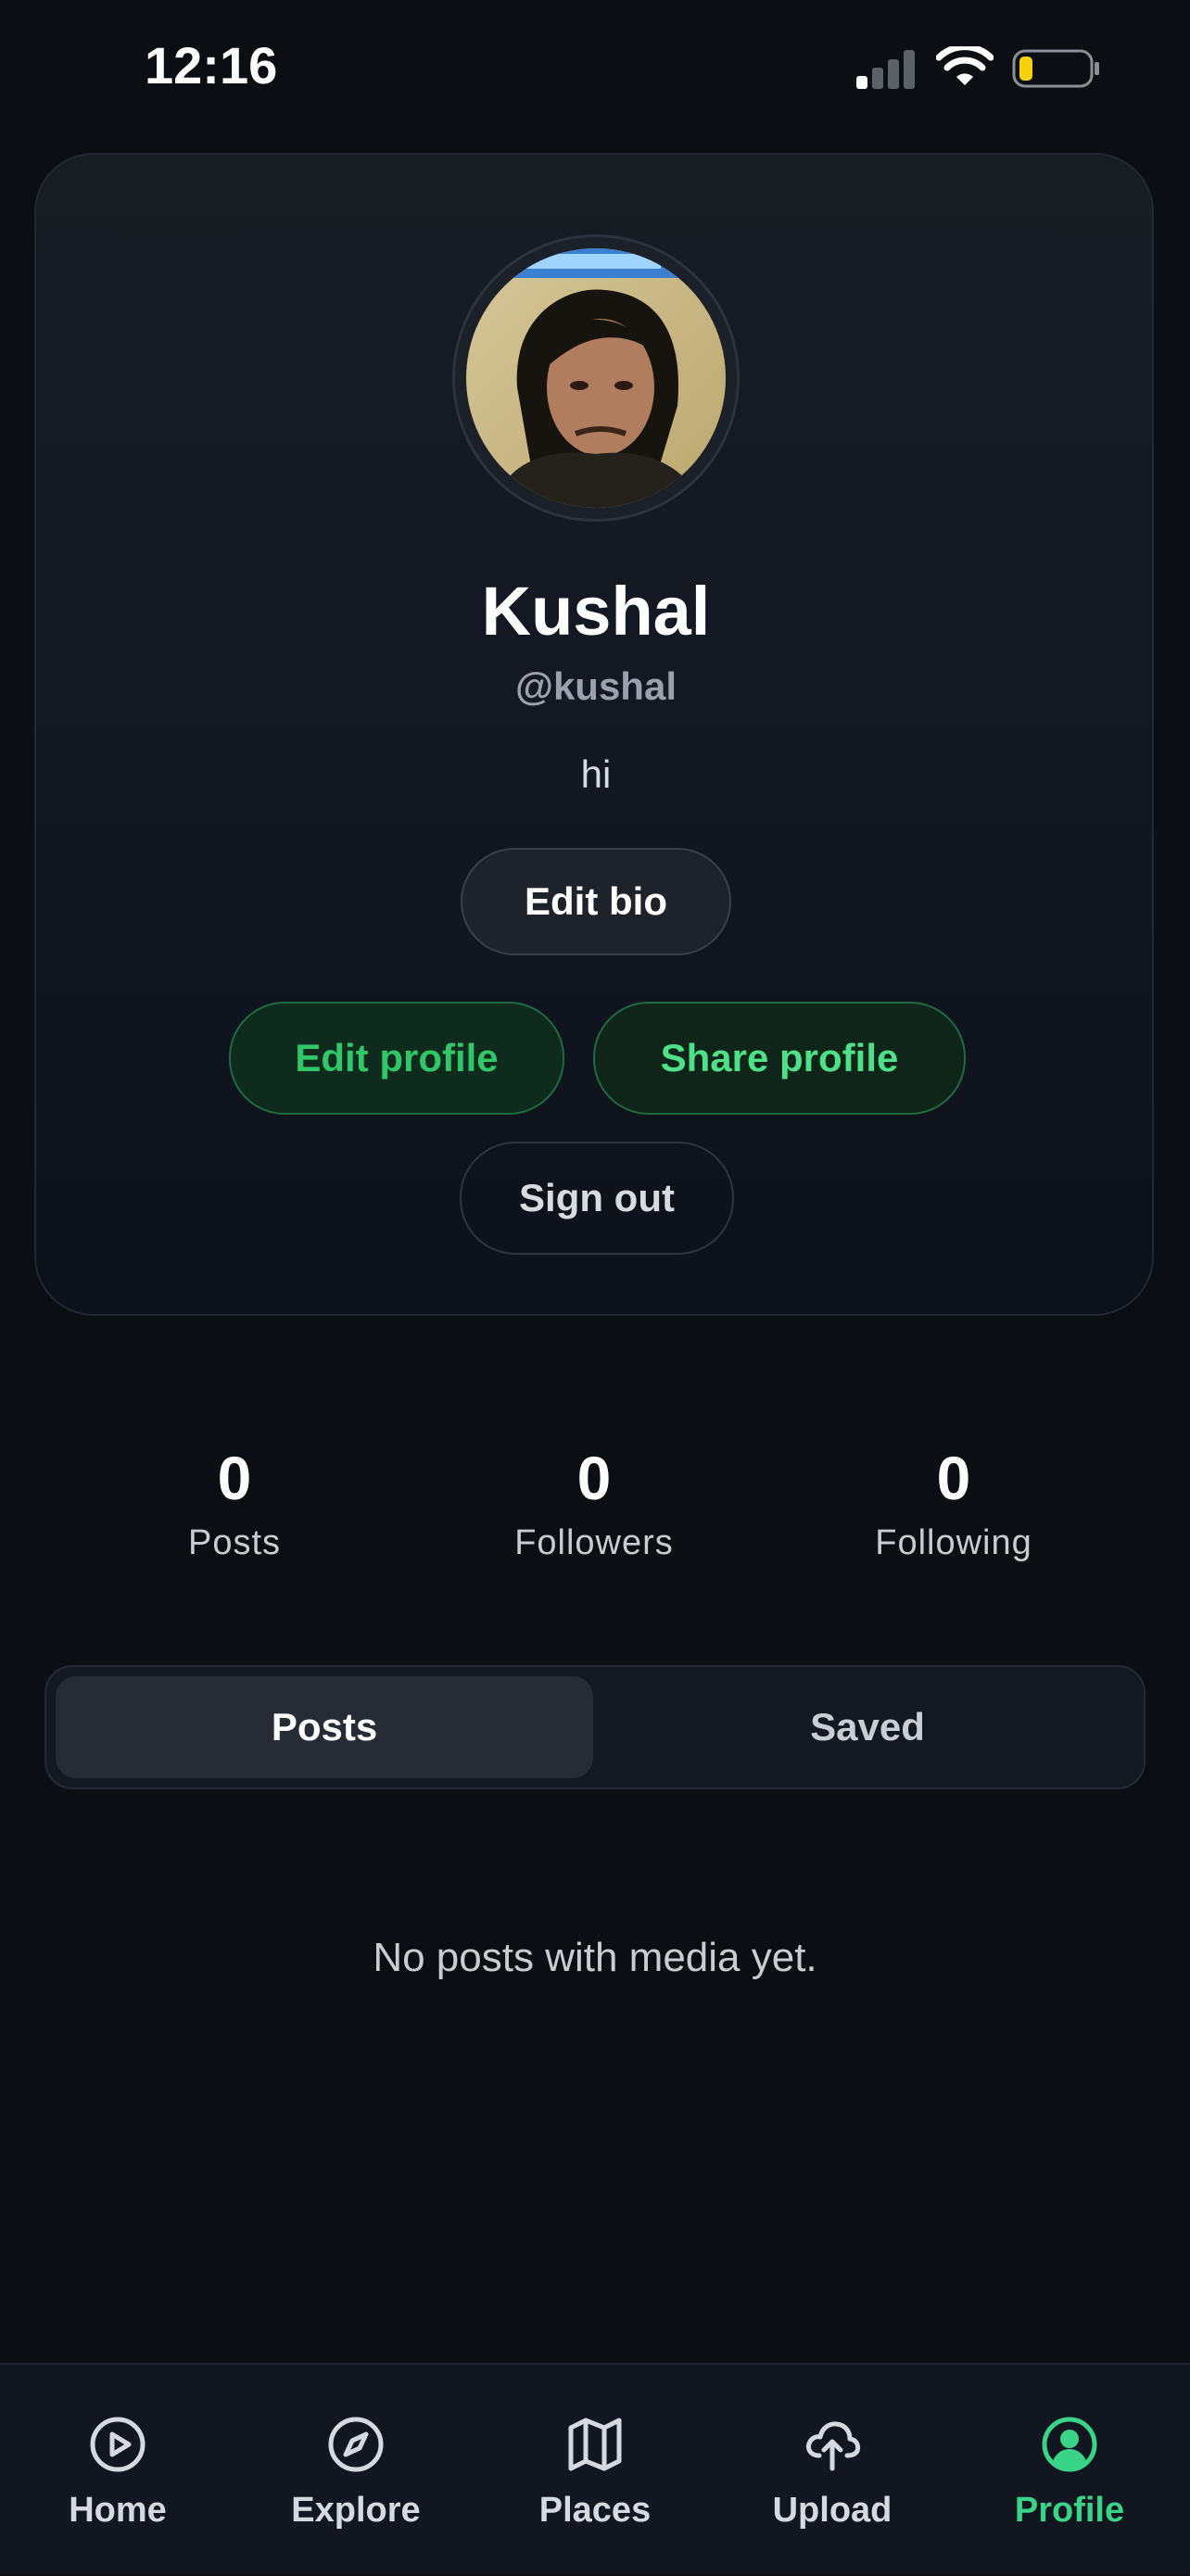 The height and width of the screenshot is (2576, 1190). I want to click on nav-upload: Upload, so click(832, 2471).